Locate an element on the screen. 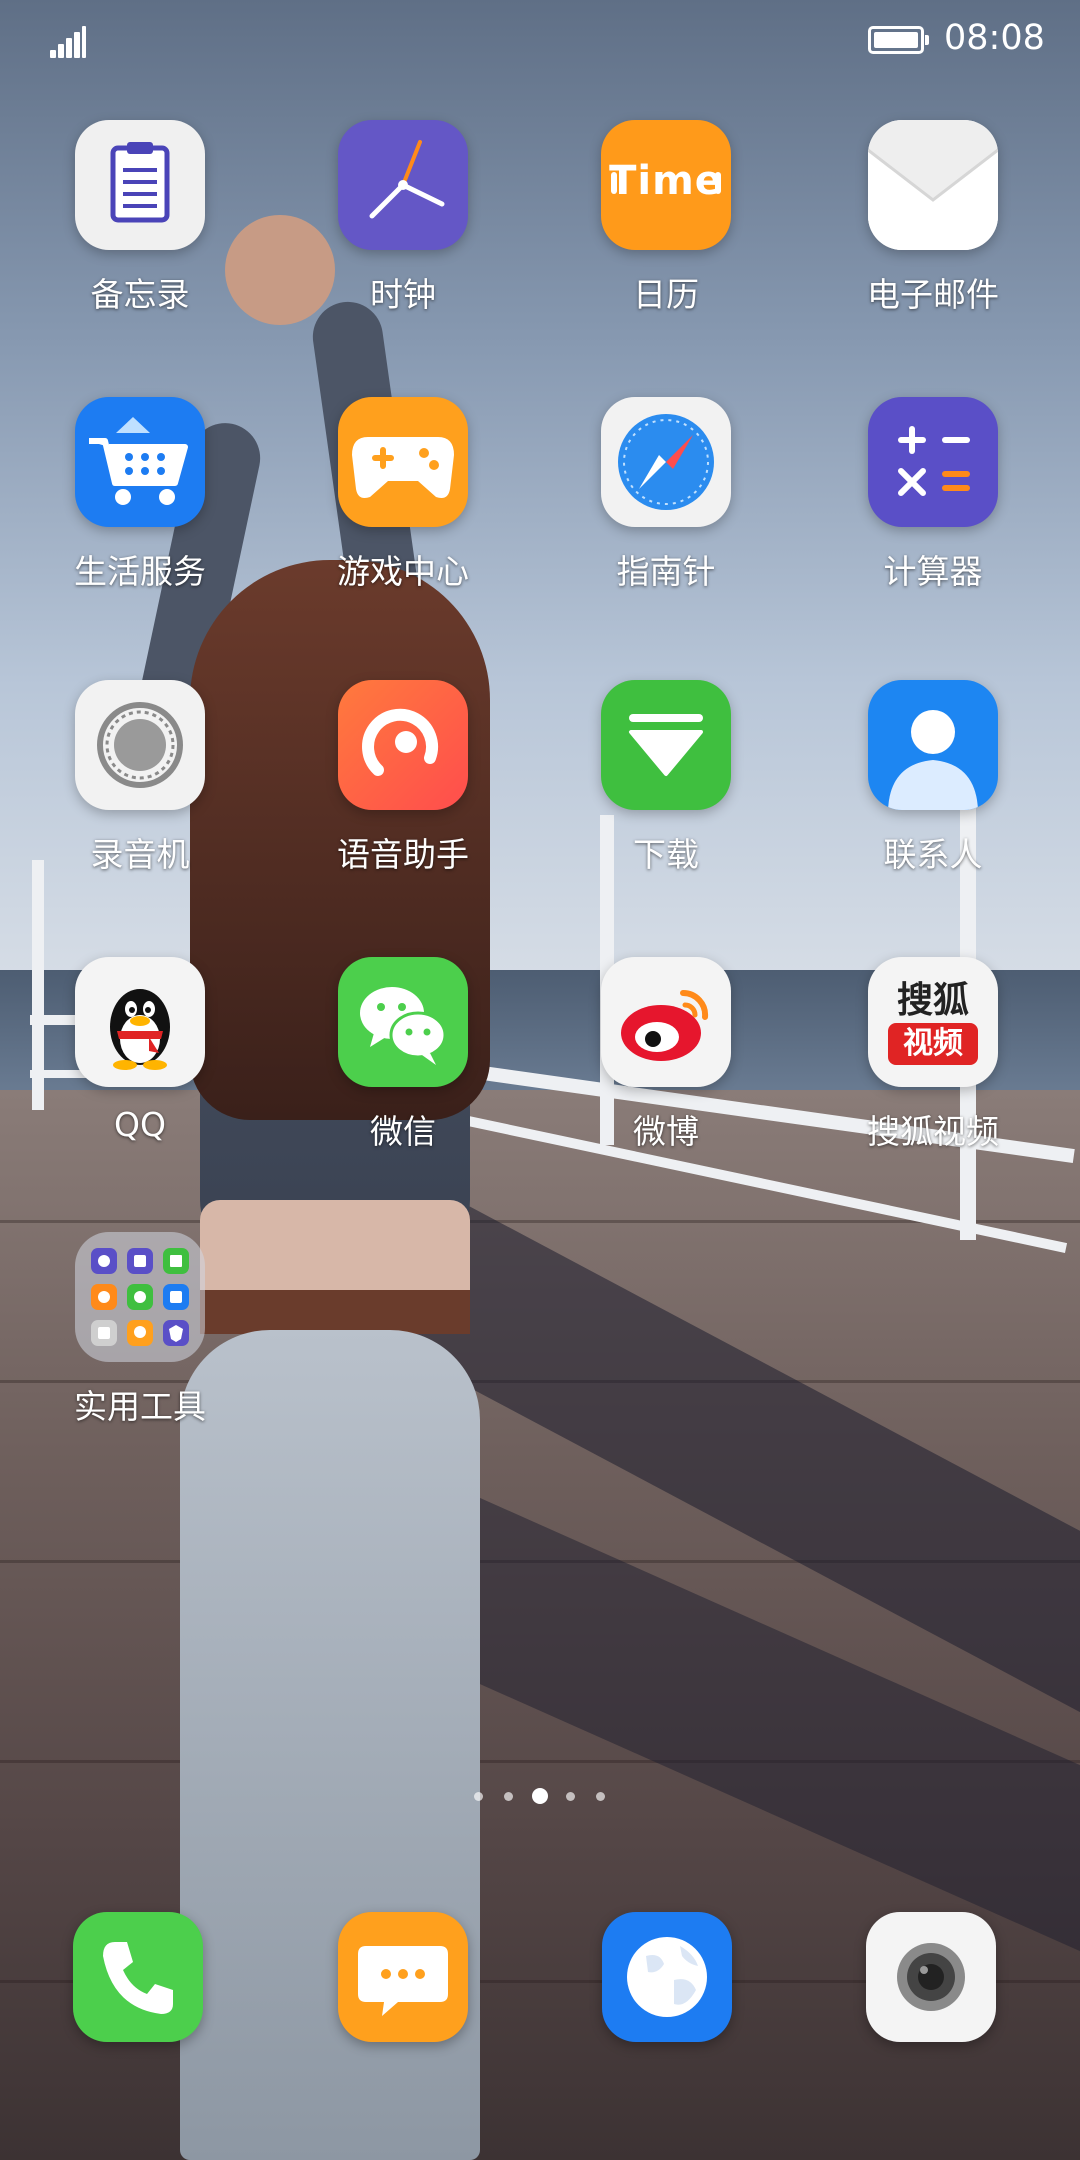 The height and width of the screenshot is (2160, 1080). dock-browser is located at coordinates (667, 1977).